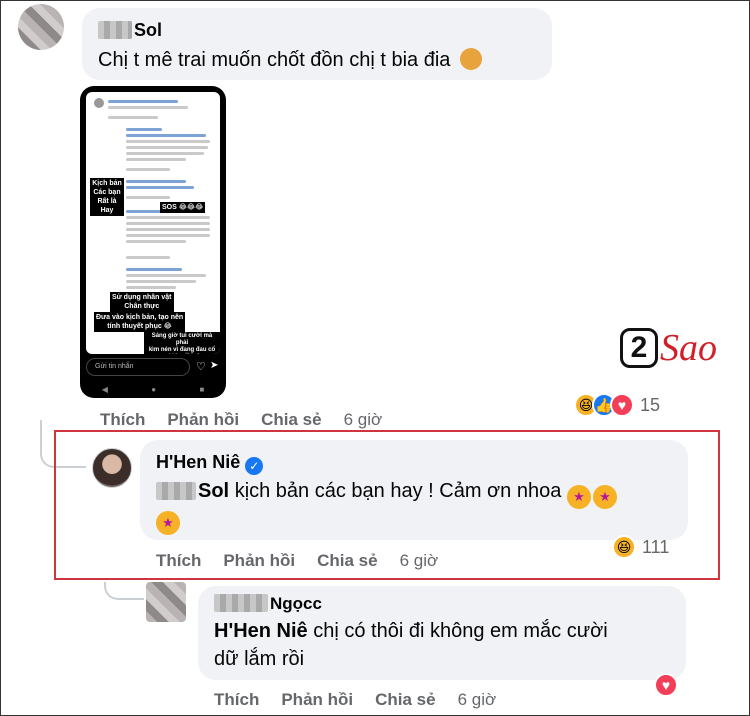 The image size is (750, 716). Describe the element at coordinates (254, 466) in the screenshot. I see `verified-badge-icon: ✓` at that location.